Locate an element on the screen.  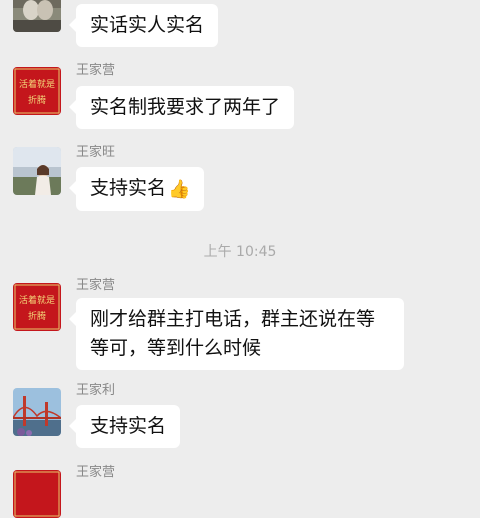
message-text: 刚才给群主打电话，群主还说在等等可，等到什么时候 is located at coordinates (233, 333).